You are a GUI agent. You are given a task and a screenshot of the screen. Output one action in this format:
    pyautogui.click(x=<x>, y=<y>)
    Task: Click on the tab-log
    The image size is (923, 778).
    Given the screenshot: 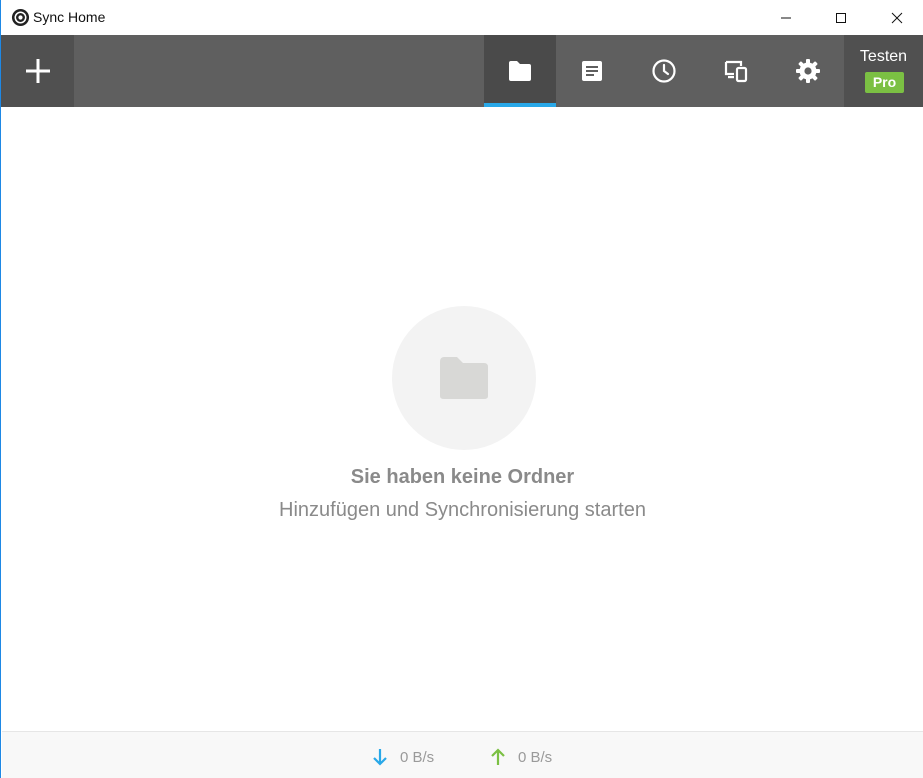 What is the action you would take?
    pyautogui.click(x=592, y=71)
    